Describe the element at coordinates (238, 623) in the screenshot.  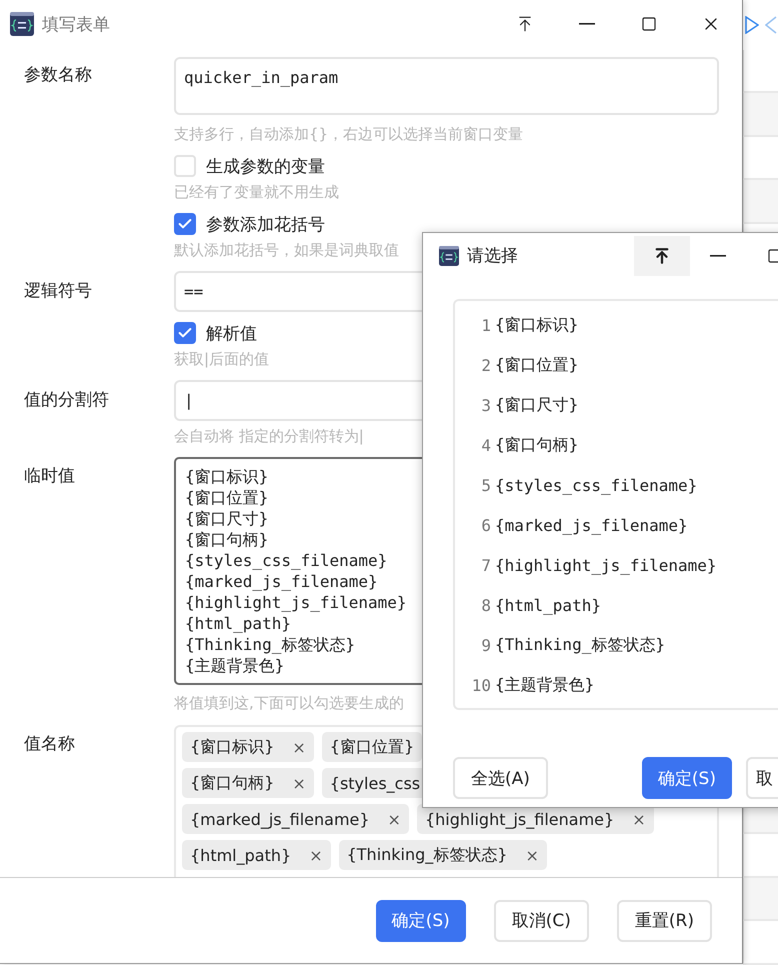
I see `text-line: {html_path}` at that location.